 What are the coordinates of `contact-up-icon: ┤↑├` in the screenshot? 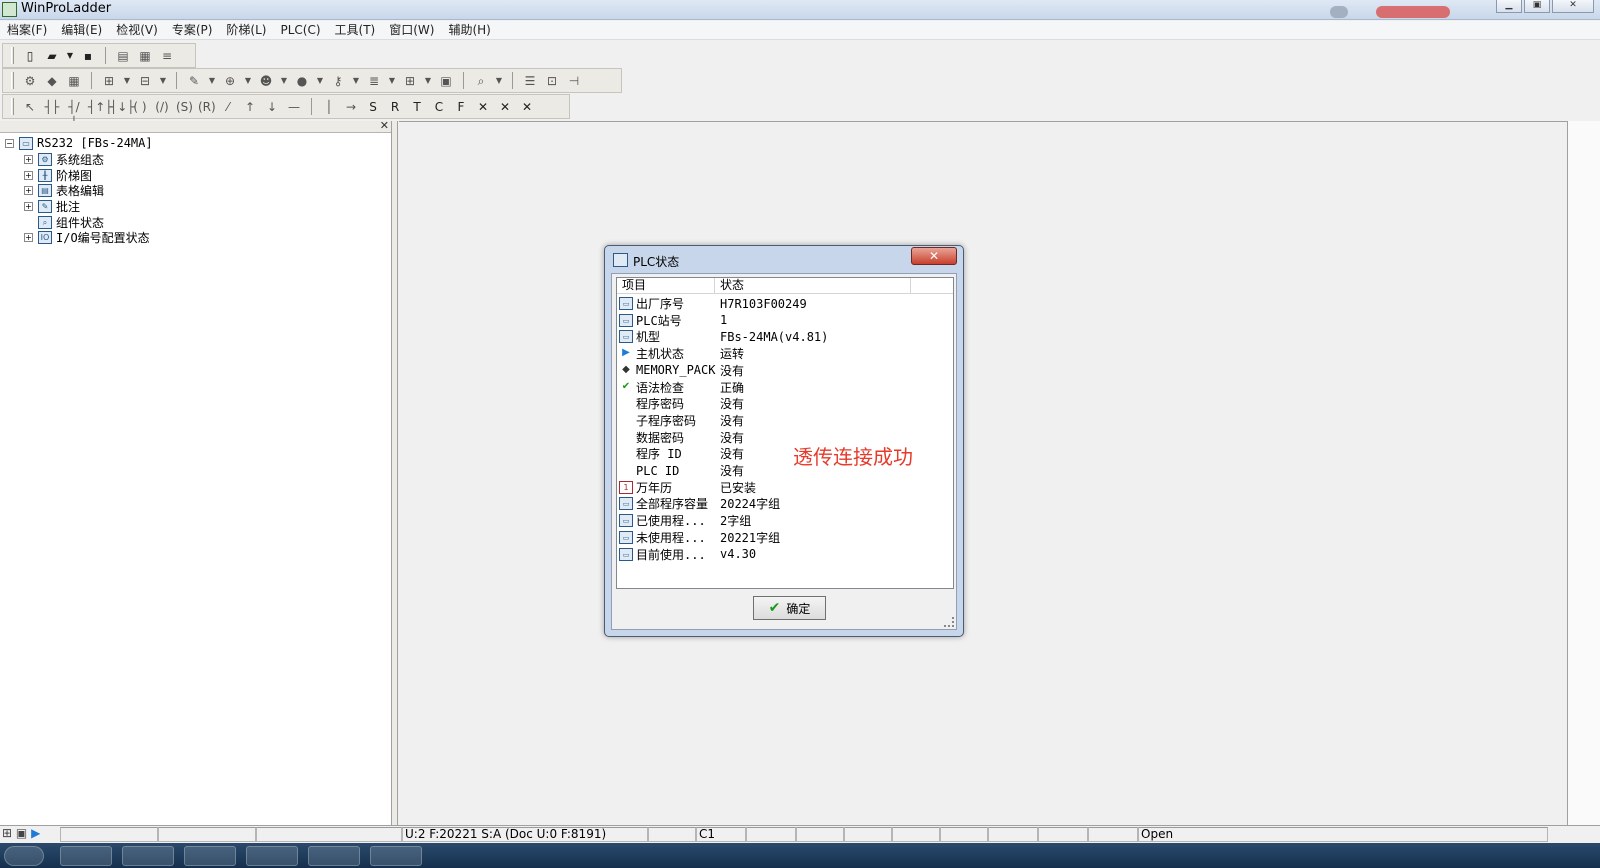 It's located at (100, 107).